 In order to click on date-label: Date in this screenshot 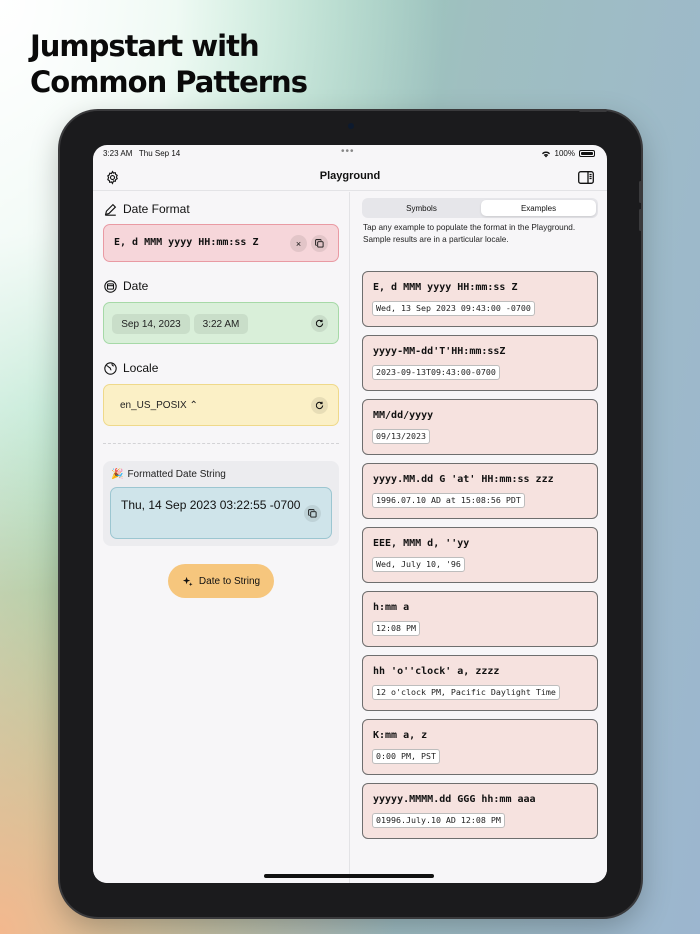, I will do `click(136, 286)`.